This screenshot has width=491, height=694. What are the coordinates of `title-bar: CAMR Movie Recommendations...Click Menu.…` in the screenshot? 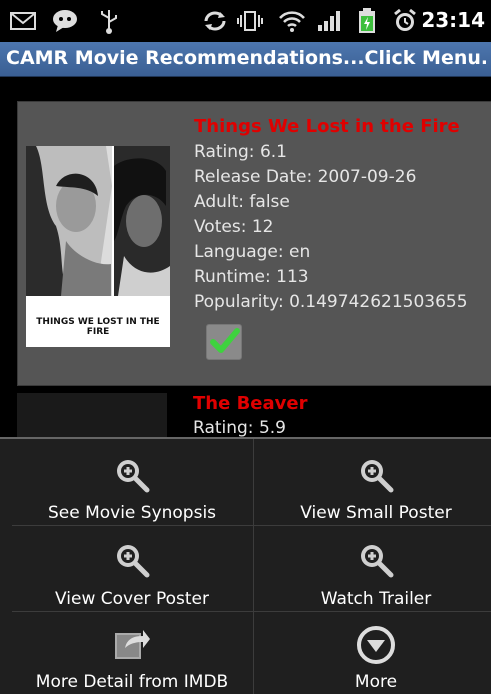 It's located at (245, 59).